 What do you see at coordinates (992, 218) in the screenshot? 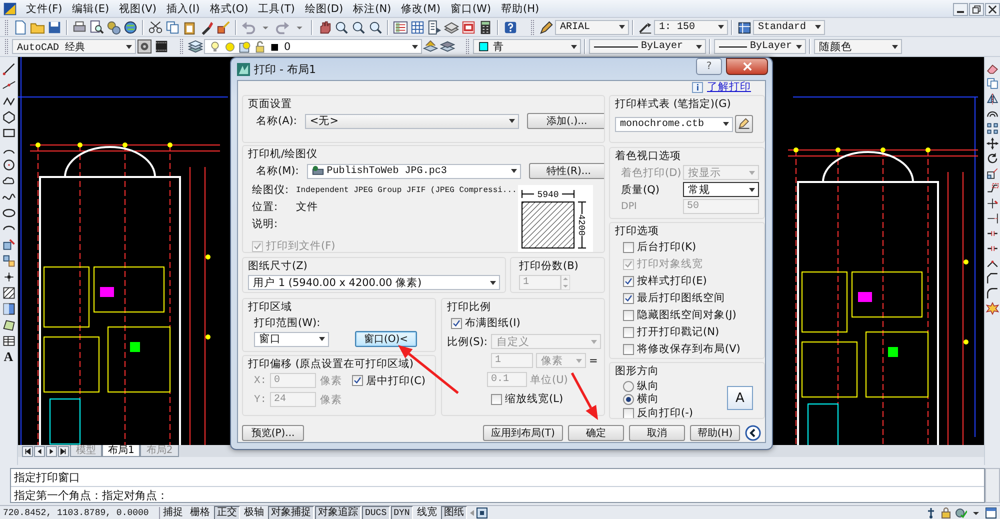
I see `extend-icon` at bounding box center [992, 218].